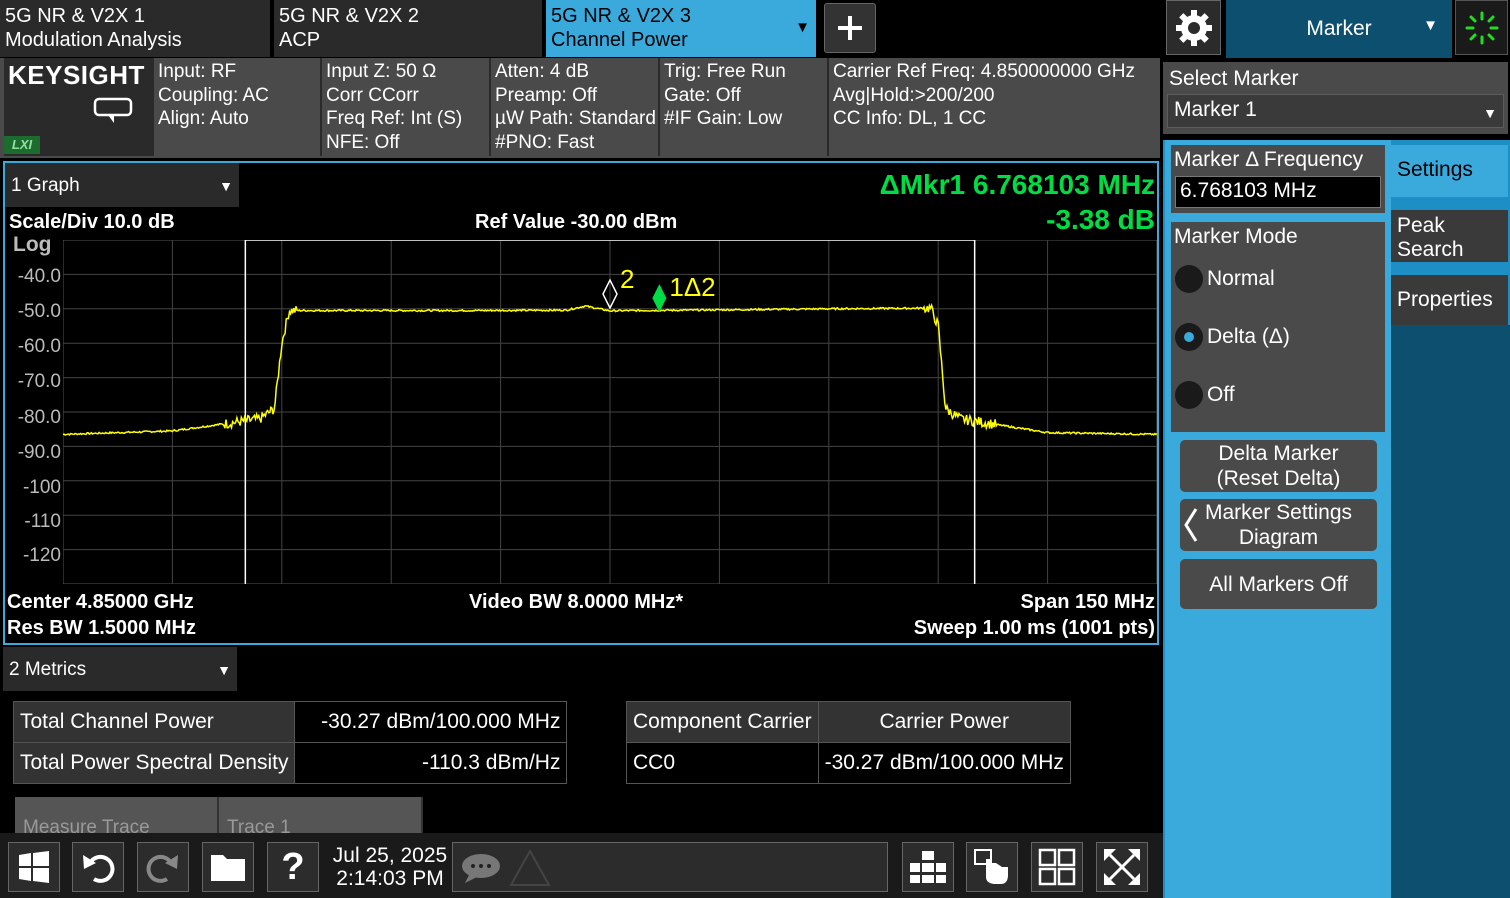 The image size is (1510, 898). Describe the element at coordinates (236, 107) in the screenshot. I see `info-input-column: Input: RF Coupling: AC Align: Auto` at that location.